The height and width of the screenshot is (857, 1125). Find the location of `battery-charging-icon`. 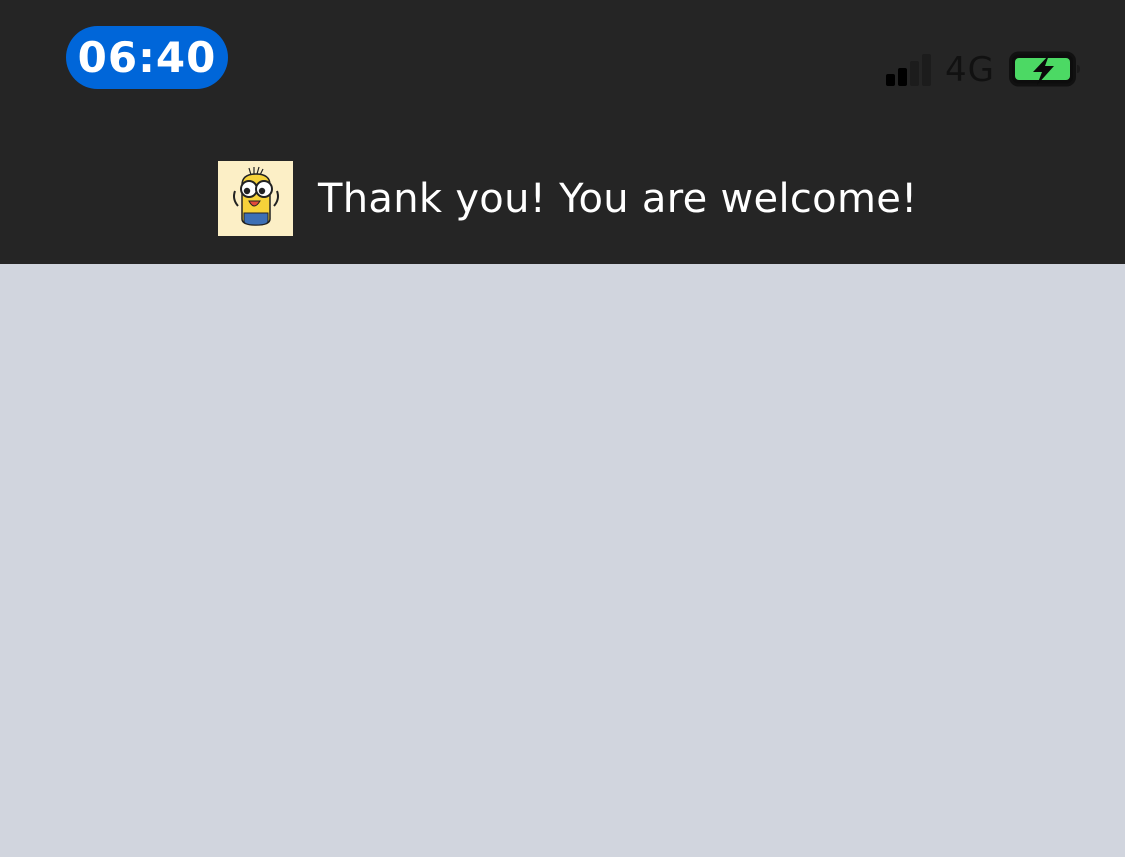

battery-charging-icon is located at coordinates (1044, 69).